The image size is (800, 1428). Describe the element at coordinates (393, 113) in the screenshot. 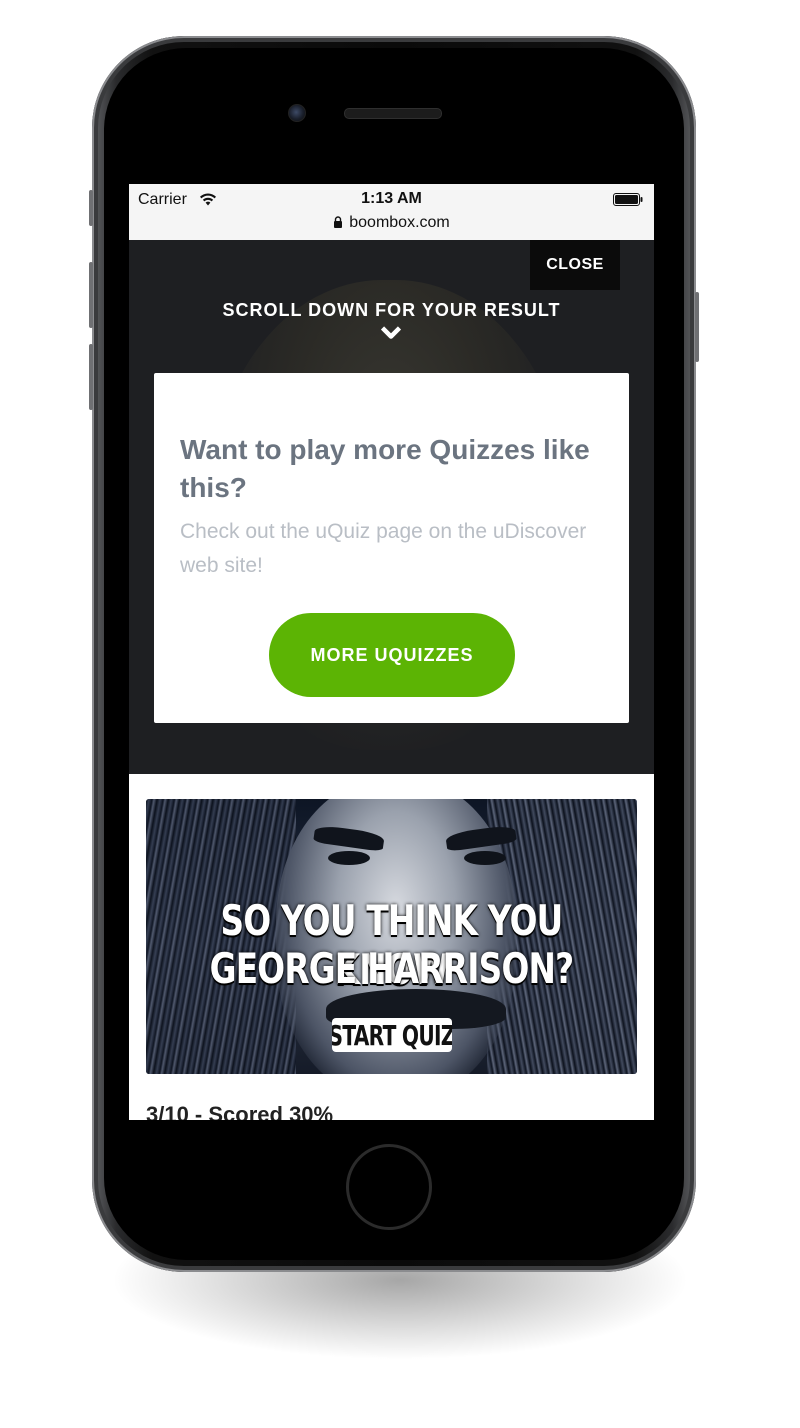

I see `earpiece-speaker` at that location.